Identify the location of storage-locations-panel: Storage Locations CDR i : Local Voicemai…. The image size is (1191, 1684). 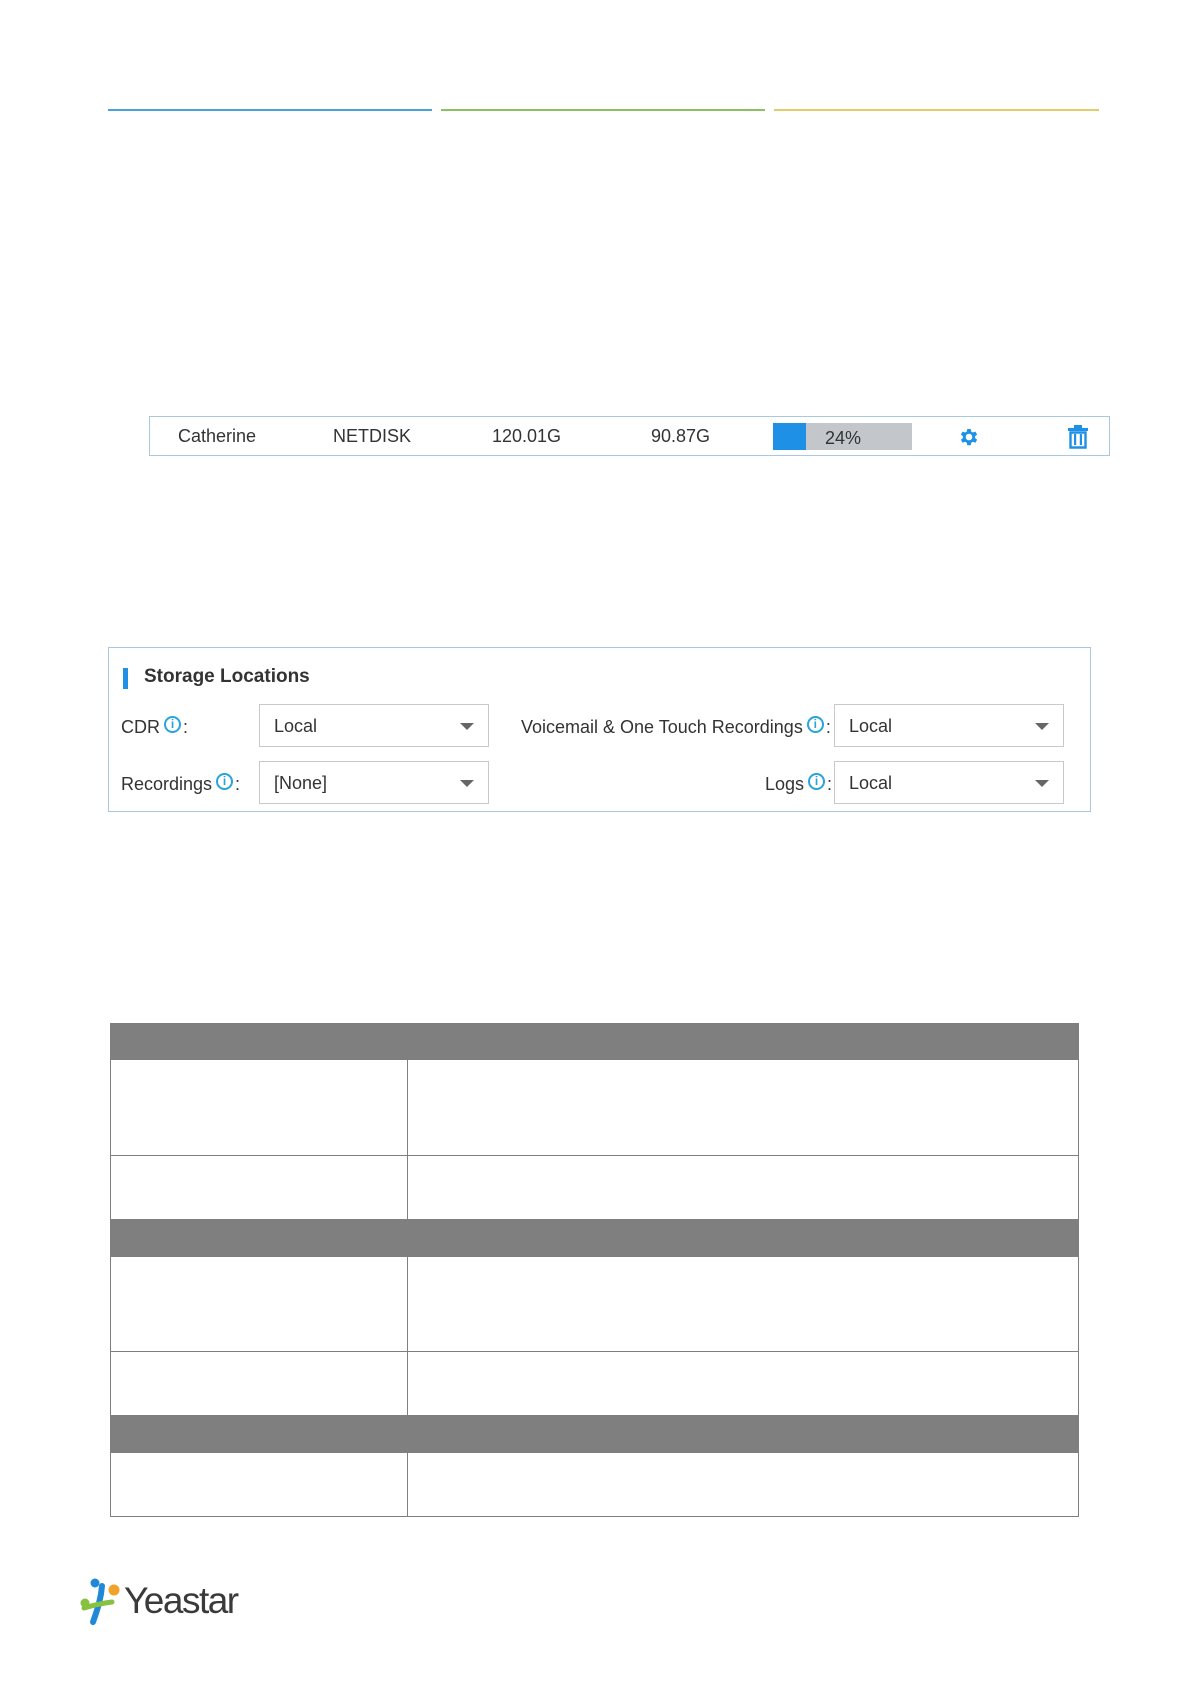
(599, 729).